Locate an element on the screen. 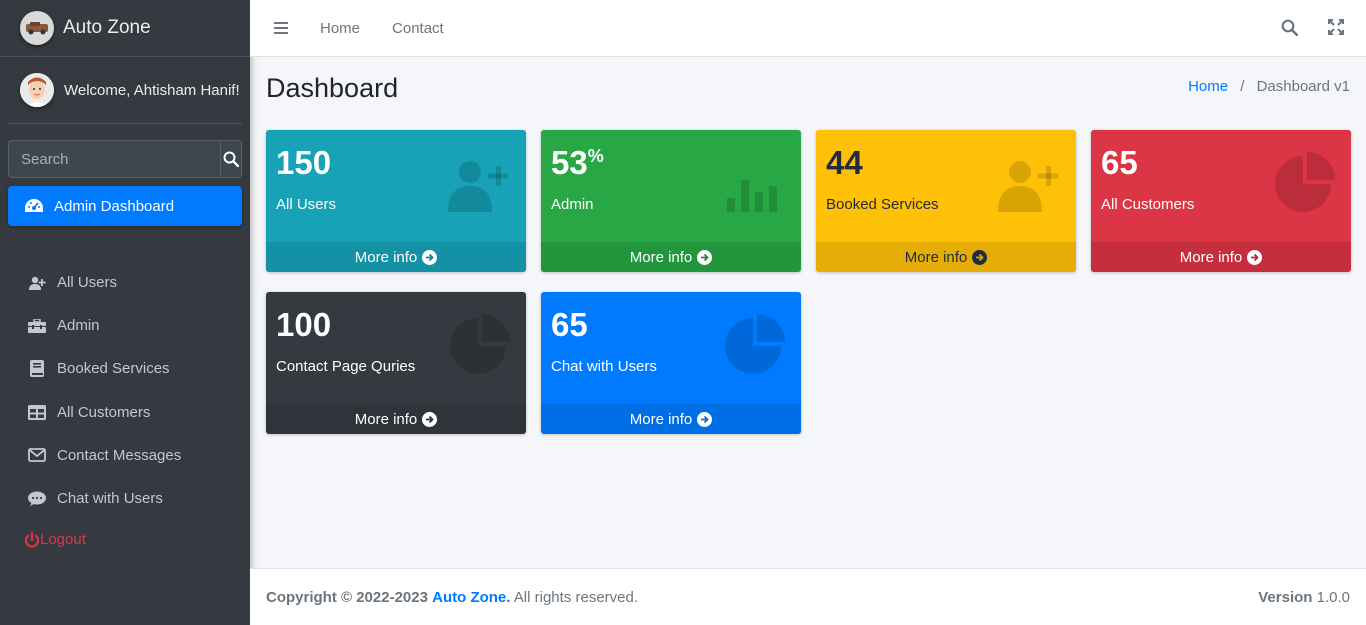 The width and height of the screenshot is (1366, 625). stat-box-all-users: 150 All Users More info is located at coordinates (396, 201).